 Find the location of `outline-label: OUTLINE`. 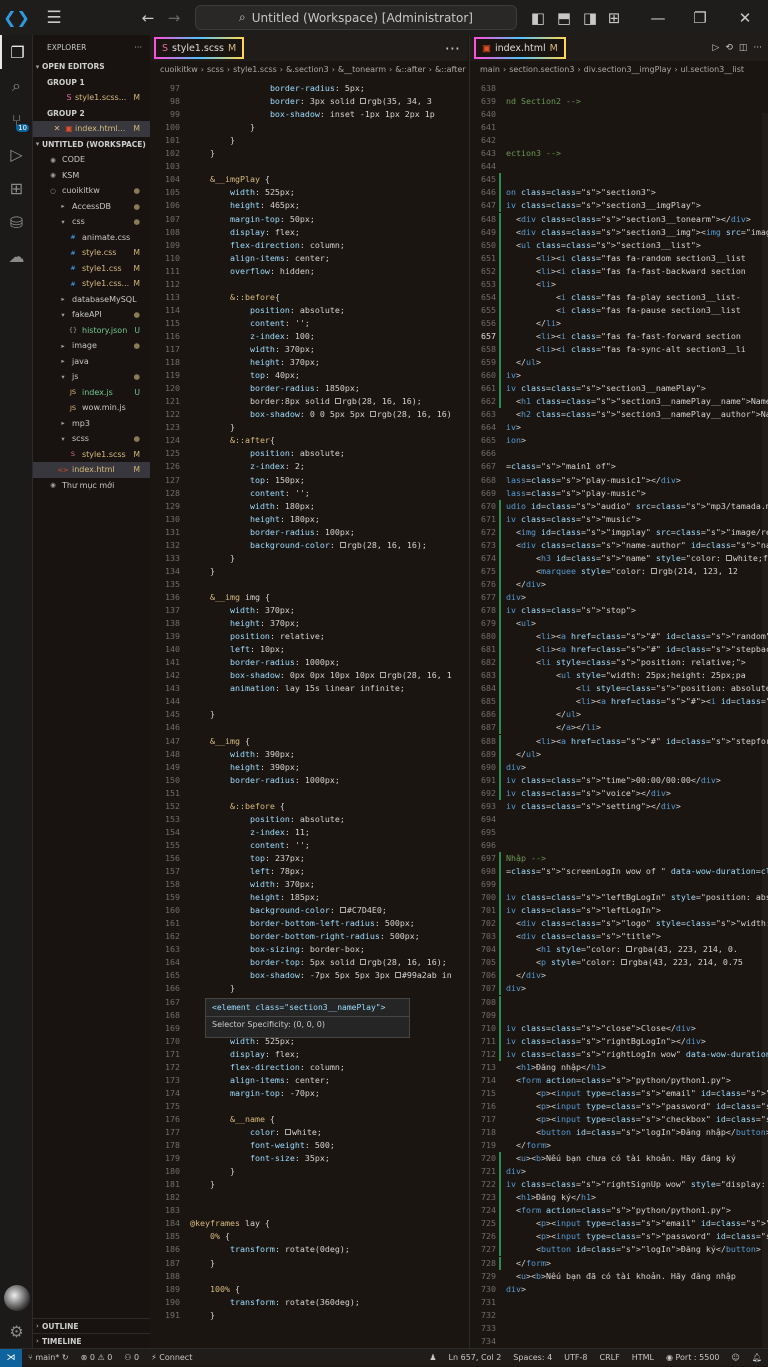

outline-label: OUTLINE is located at coordinates (60, 1326).